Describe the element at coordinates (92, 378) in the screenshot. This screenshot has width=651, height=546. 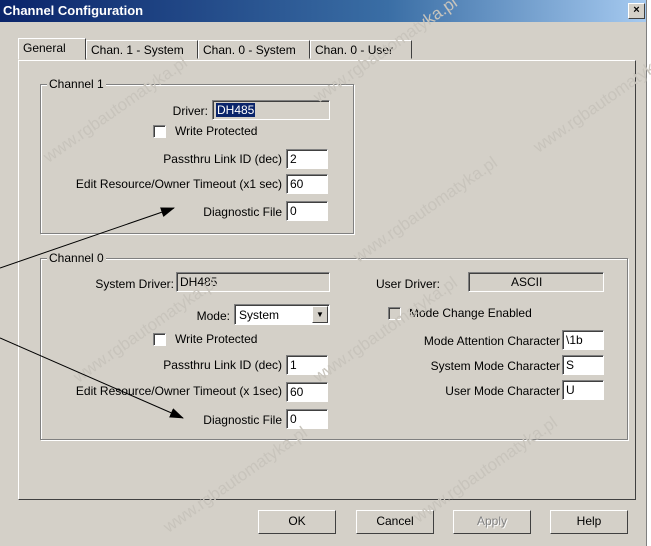
I see `callout-arrow-channel0-diag` at that location.